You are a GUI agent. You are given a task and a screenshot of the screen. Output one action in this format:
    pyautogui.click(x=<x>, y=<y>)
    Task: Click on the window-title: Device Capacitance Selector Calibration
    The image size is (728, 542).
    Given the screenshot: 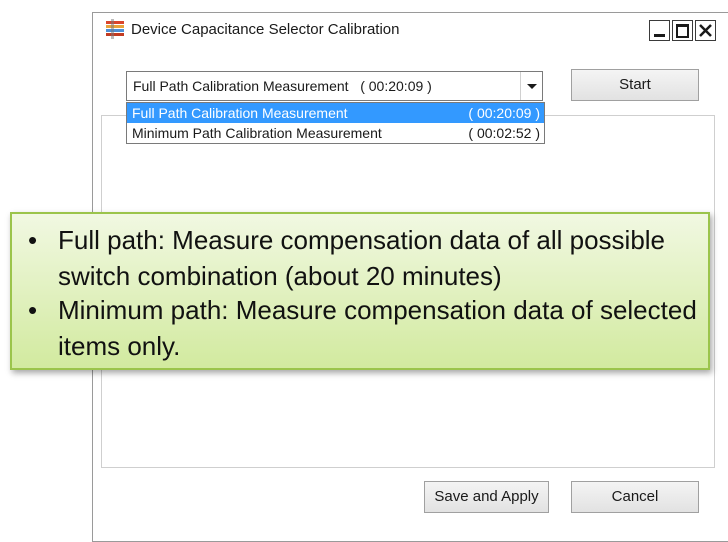 What is the action you would take?
    pyautogui.click(x=265, y=29)
    